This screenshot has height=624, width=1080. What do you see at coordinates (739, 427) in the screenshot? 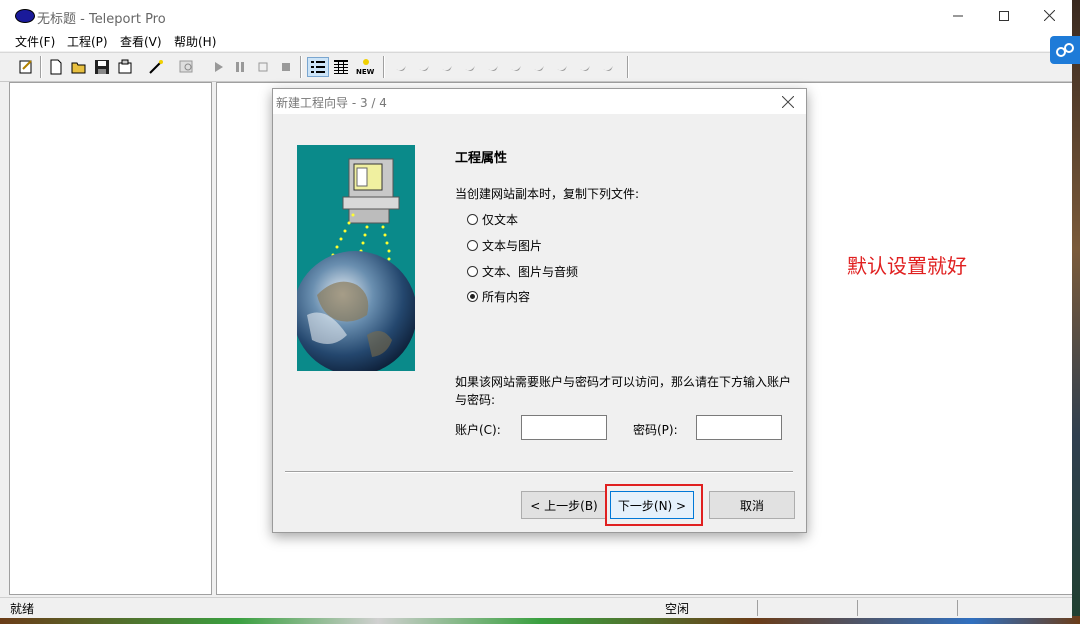
I see `password-input` at bounding box center [739, 427].